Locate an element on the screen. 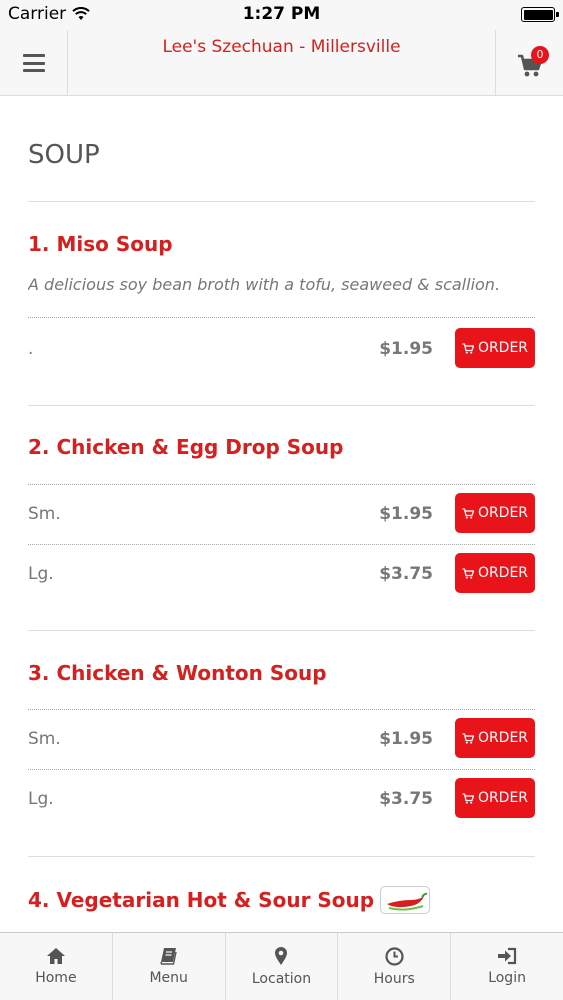  status-time: 1:27 PM is located at coordinates (281, 14).